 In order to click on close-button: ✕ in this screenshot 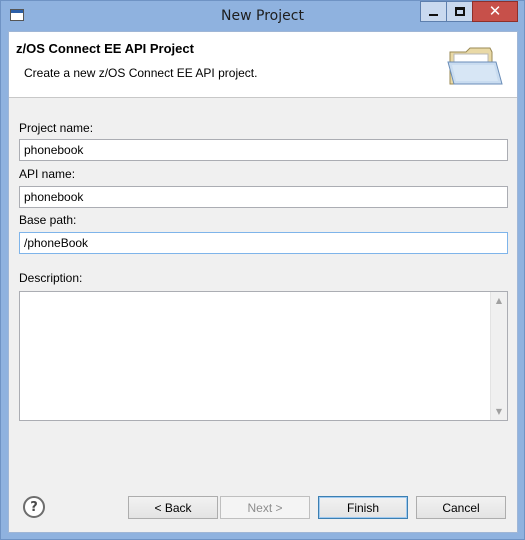, I will do `click(495, 11)`.